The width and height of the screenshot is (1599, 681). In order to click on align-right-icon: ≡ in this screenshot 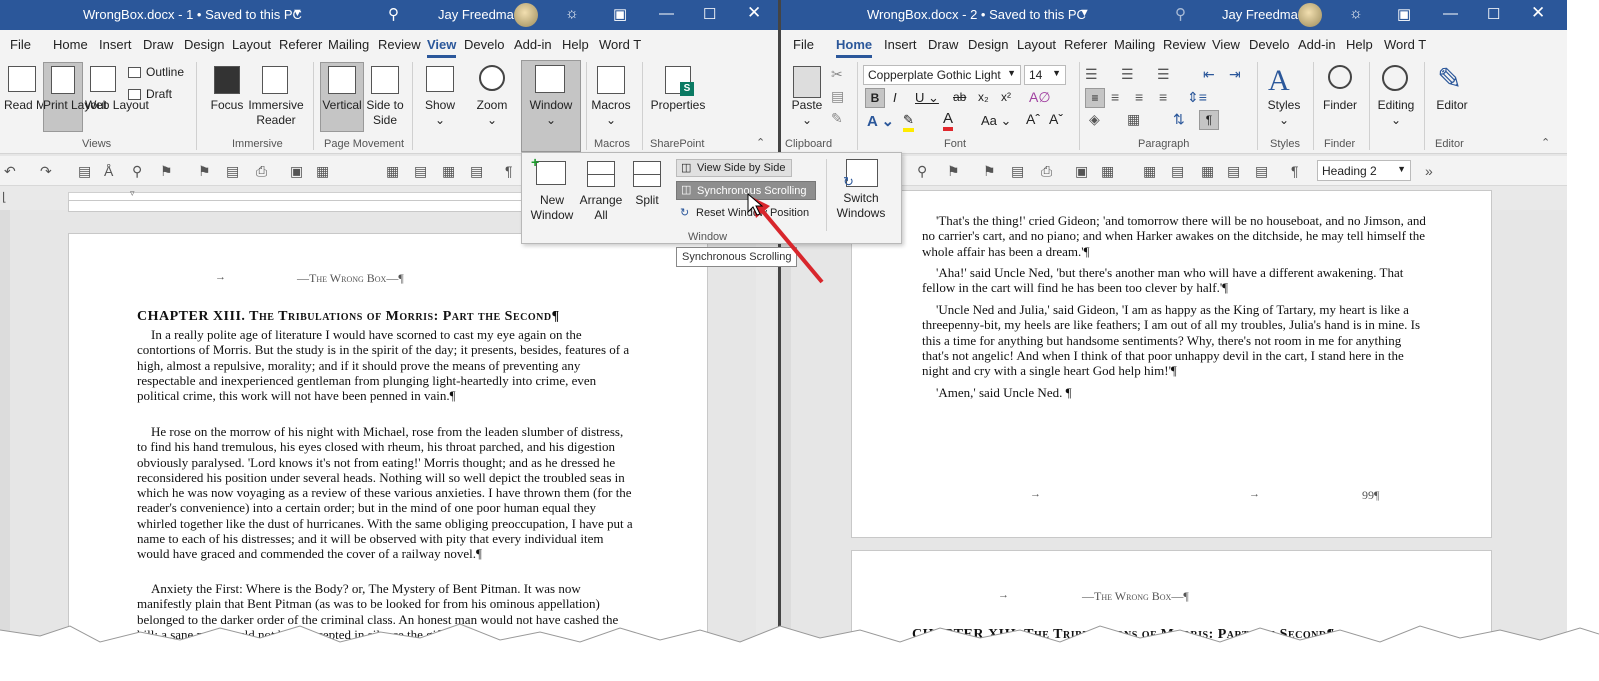, I will do `click(1139, 97)`.